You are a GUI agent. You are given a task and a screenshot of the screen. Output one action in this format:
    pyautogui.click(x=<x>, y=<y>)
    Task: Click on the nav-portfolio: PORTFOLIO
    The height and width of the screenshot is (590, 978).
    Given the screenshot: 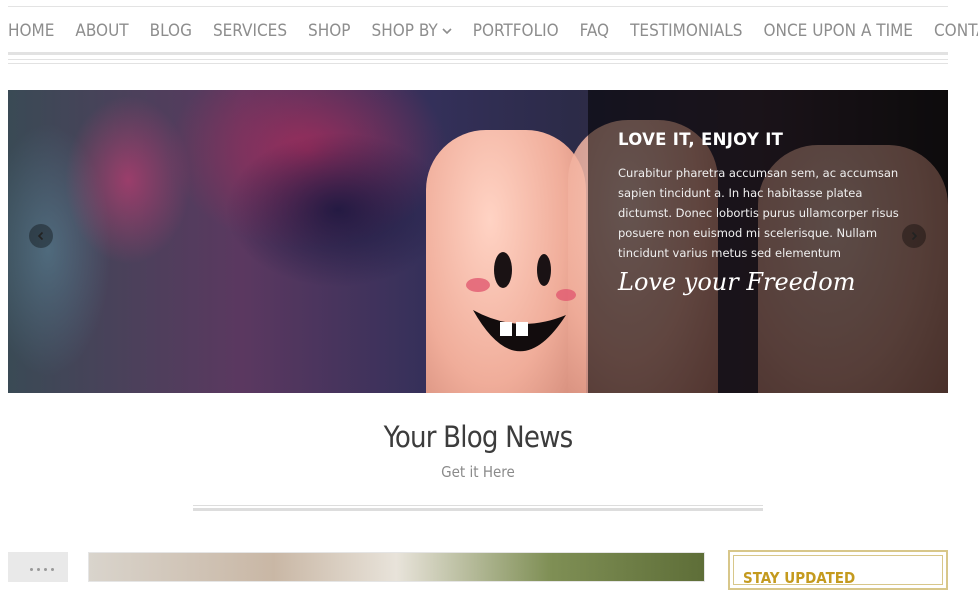 What is the action you would take?
    pyautogui.click(x=516, y=31)
    